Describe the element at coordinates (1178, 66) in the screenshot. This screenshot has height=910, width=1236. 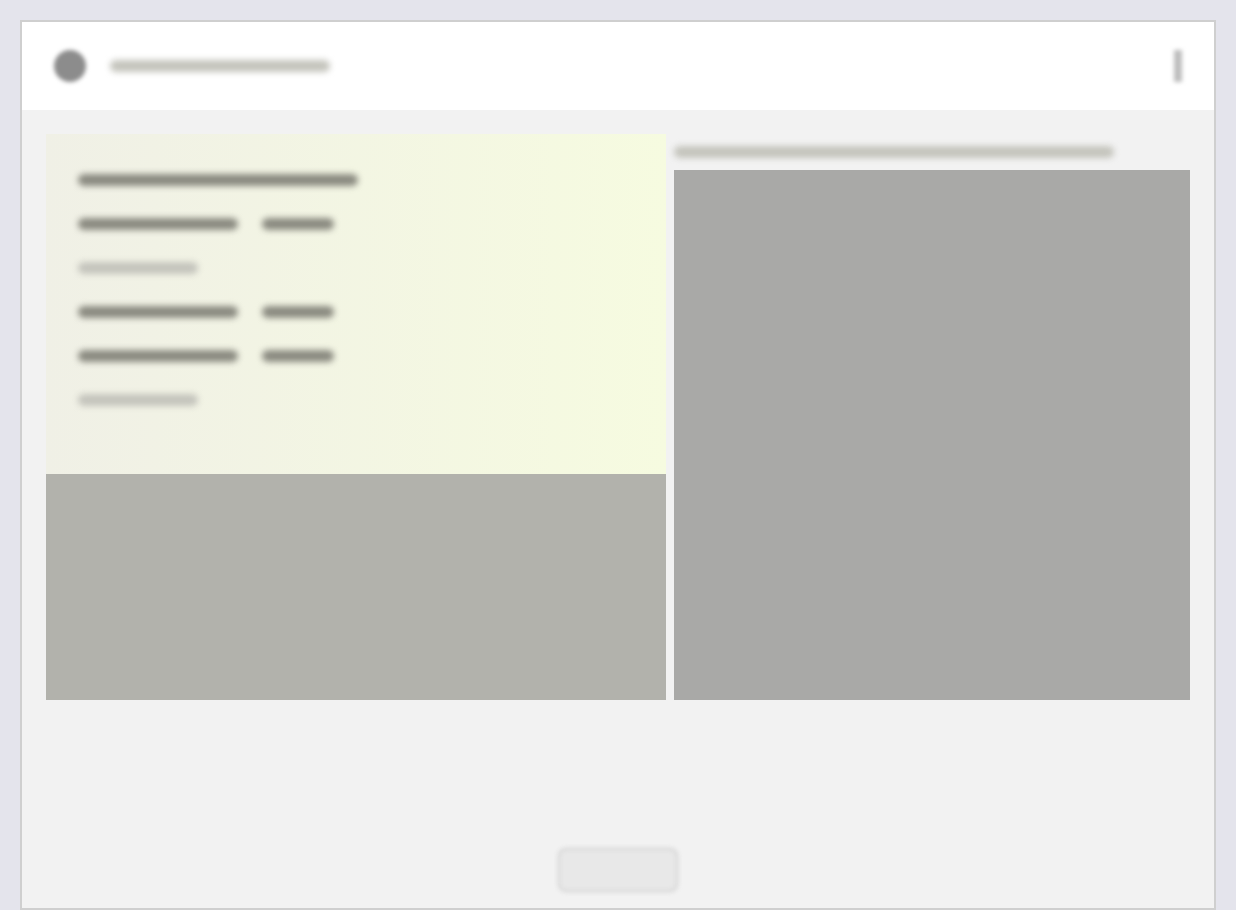
I see `close-icon` at that location.